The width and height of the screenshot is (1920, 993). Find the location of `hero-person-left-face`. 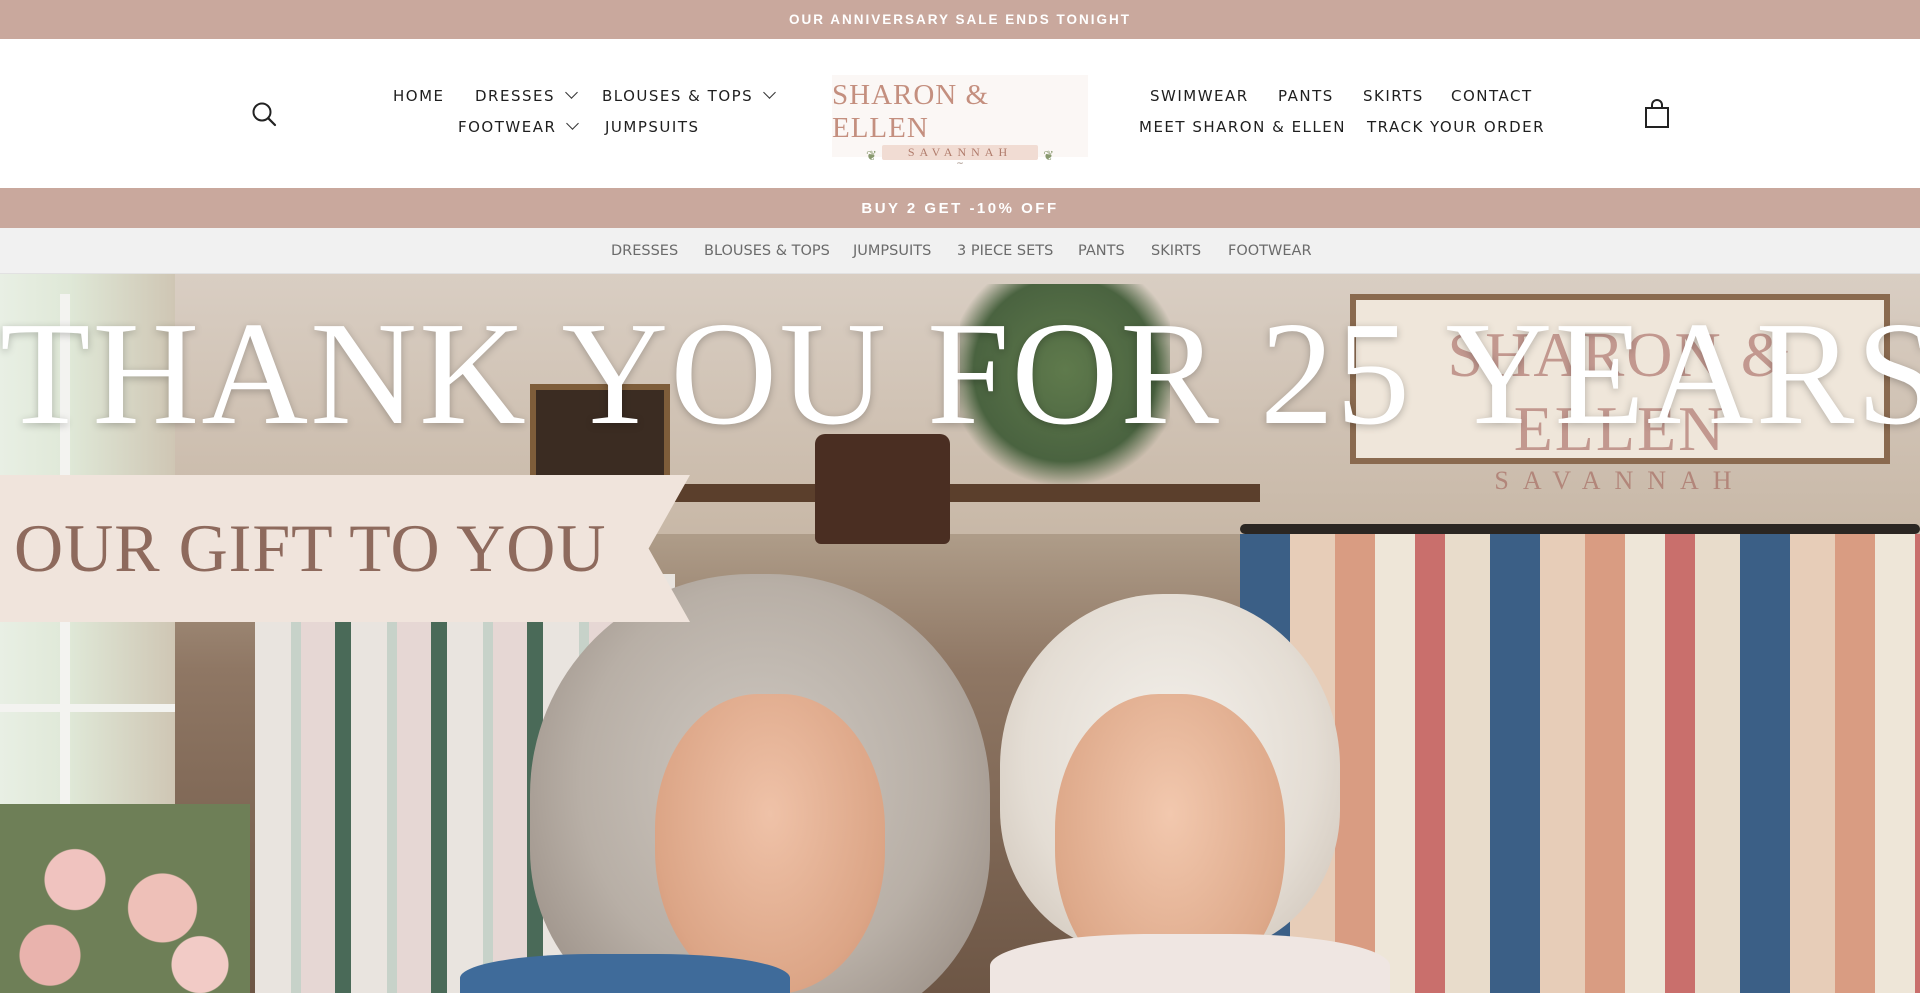

hero-person-left-face is located at coordinates (770, 843).